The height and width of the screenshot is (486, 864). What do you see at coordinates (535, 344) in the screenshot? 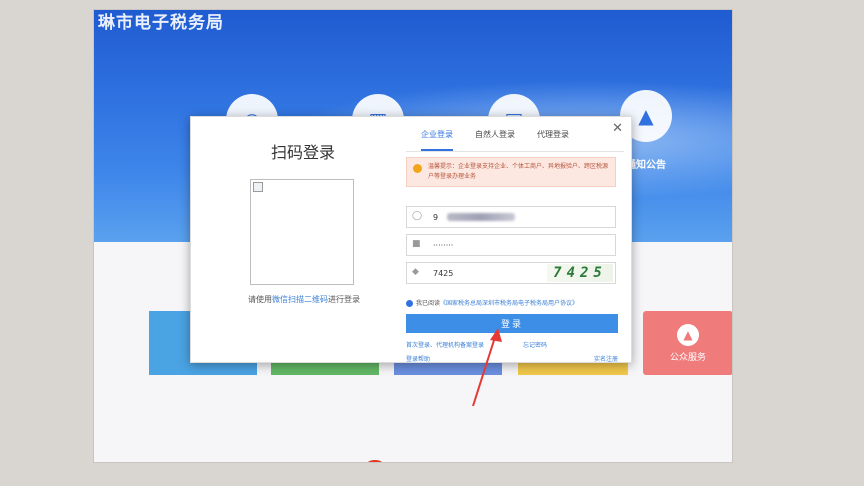
I see `forgot-password-link: 忘记密码` at bounding box center [535, 344].